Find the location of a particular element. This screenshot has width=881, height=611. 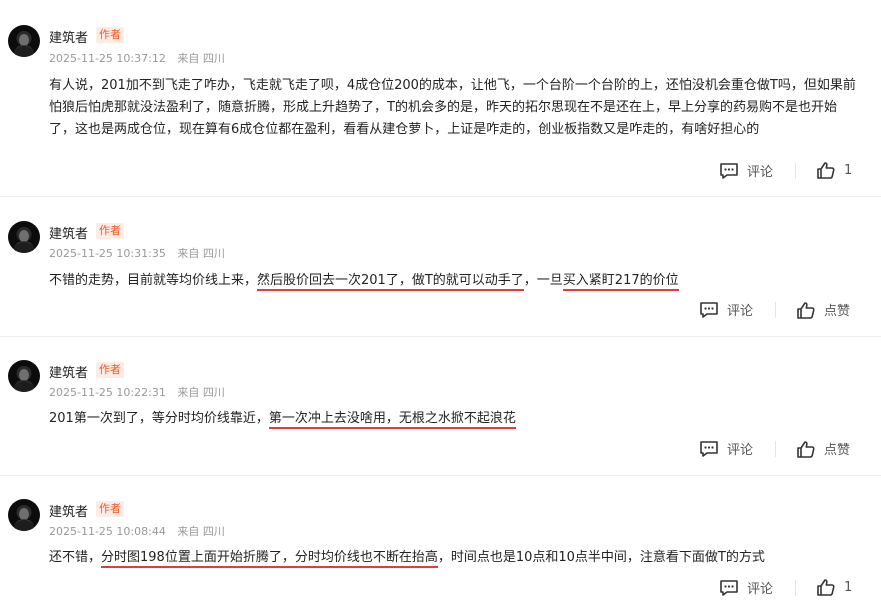

post-meta: 2025-11-25 10:31:35 来自 四川 is located at coordinates (137, 253).